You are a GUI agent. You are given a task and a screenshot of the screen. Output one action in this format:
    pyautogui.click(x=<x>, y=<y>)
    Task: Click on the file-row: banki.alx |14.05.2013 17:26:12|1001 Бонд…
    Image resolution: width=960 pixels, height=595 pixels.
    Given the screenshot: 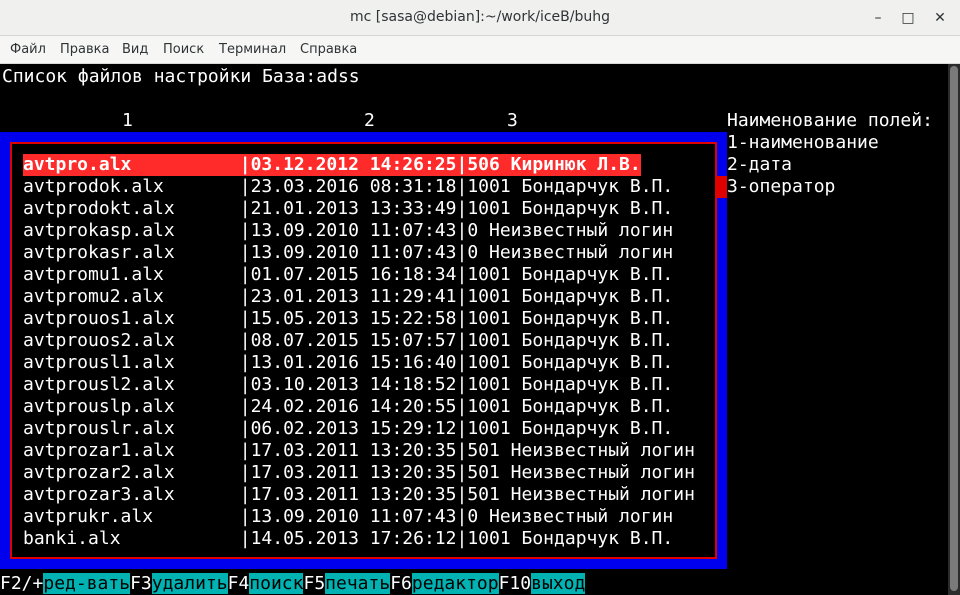 What is the action you would take?
    pyautogui.click(x=348, y=539)
    